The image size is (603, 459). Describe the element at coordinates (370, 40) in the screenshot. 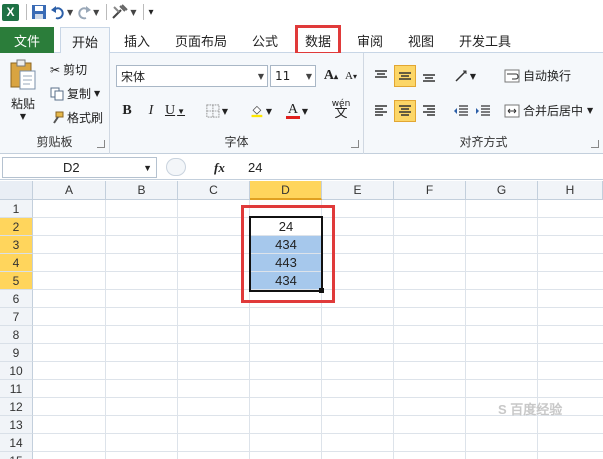

I see `tab-review: 审阅` at that location.